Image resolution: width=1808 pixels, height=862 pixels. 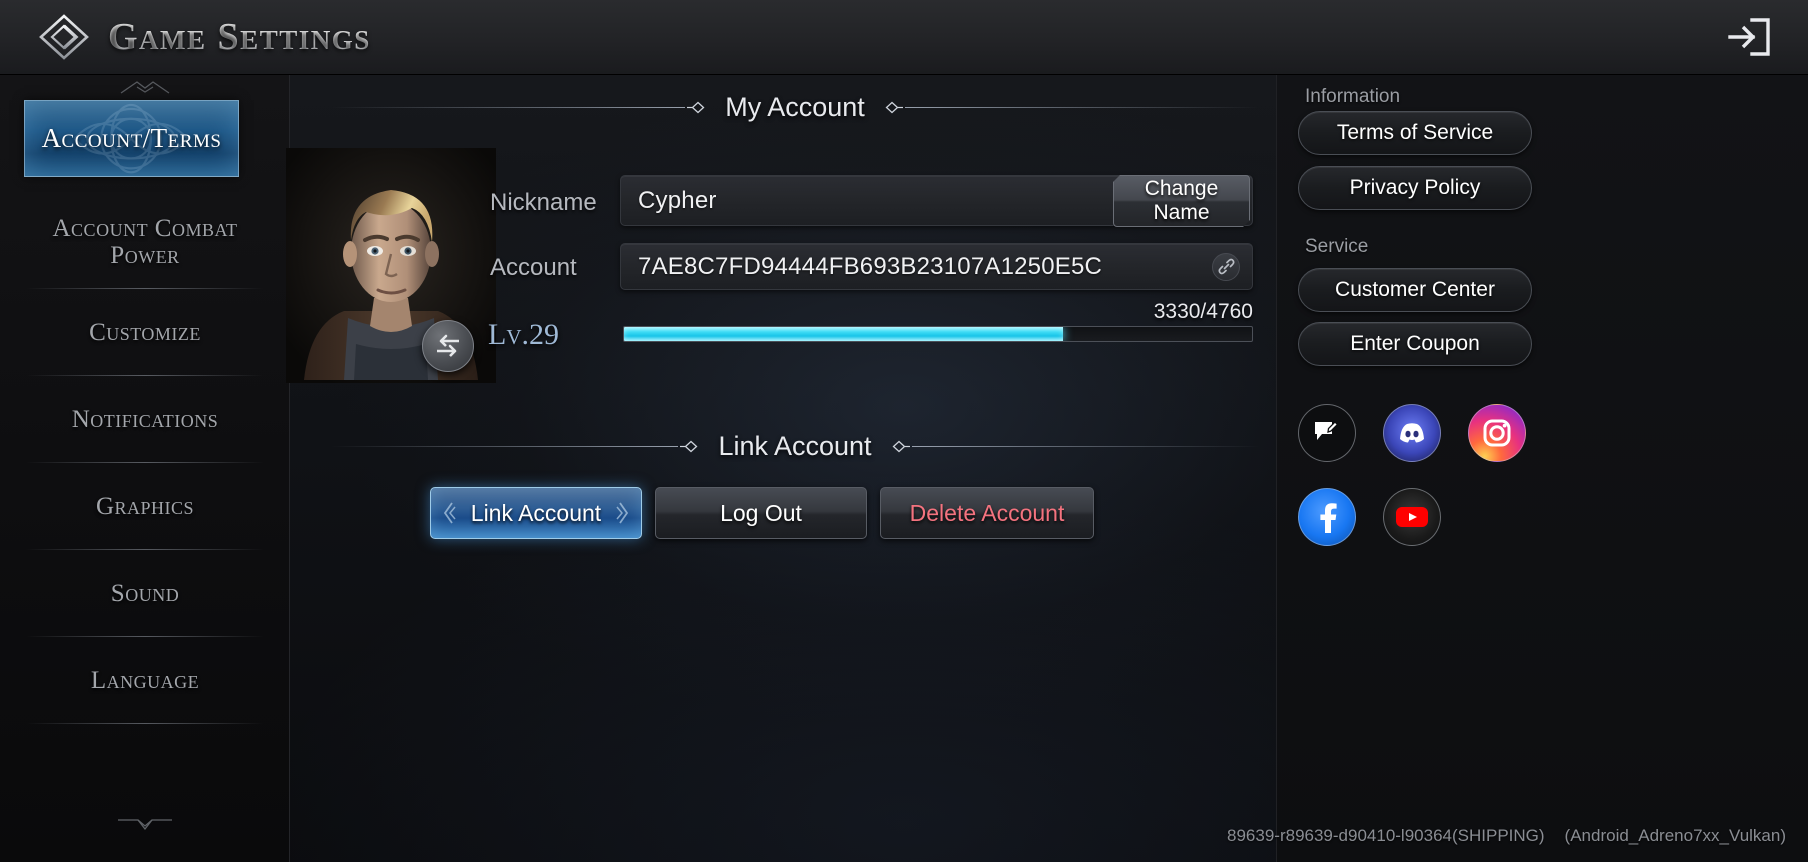 I want to click on discord-link, so click(x=1412, y=433).